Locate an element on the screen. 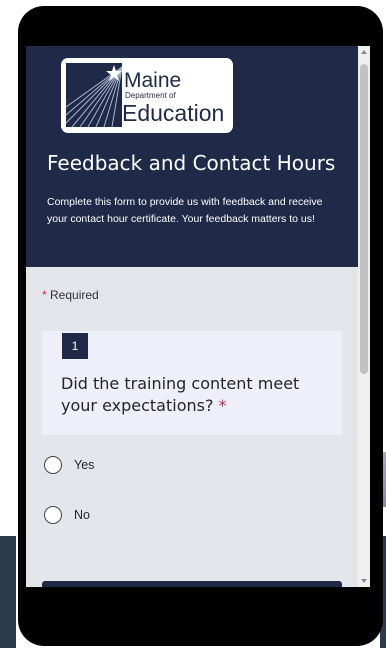 The image size is (386, 648). maine-doe-logo: Maine Department of Education is located at coordinates (147, 95).